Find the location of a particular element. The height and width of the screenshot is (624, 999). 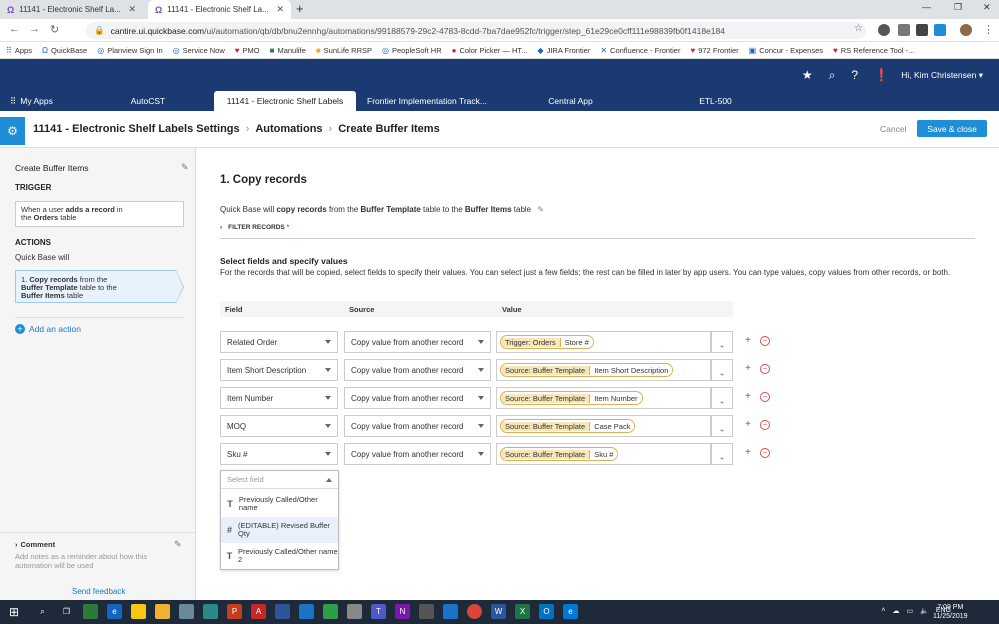

bookmark-item: ▣ Concur - Expenses is located at coordinates (786, 50).